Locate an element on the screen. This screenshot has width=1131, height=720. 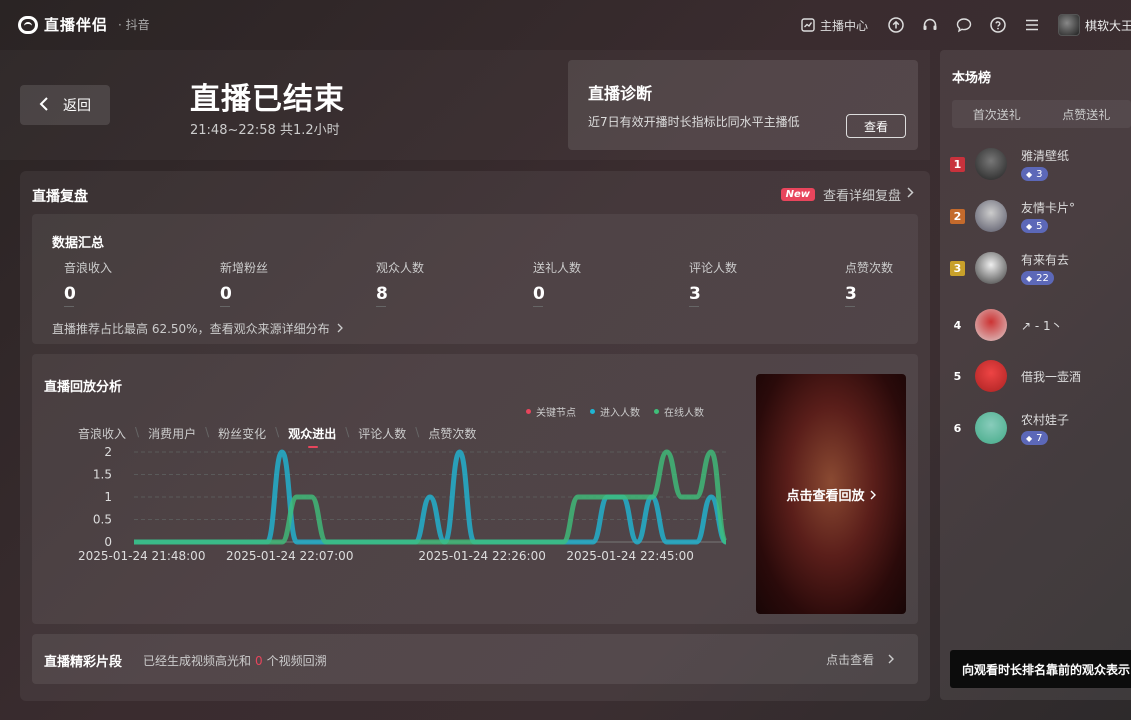
replay-video-label: 点击查看回放 is located at coordinates (825, 496).